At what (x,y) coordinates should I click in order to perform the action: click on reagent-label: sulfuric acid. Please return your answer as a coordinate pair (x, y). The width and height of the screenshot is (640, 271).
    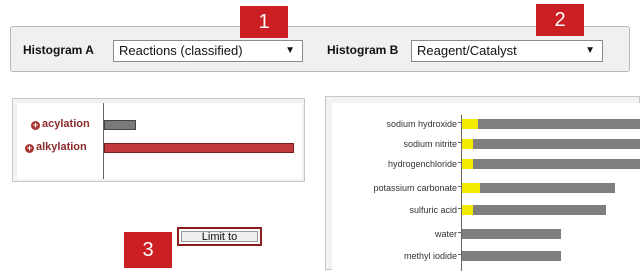
    Looking at the image, I should click on (433, 210).